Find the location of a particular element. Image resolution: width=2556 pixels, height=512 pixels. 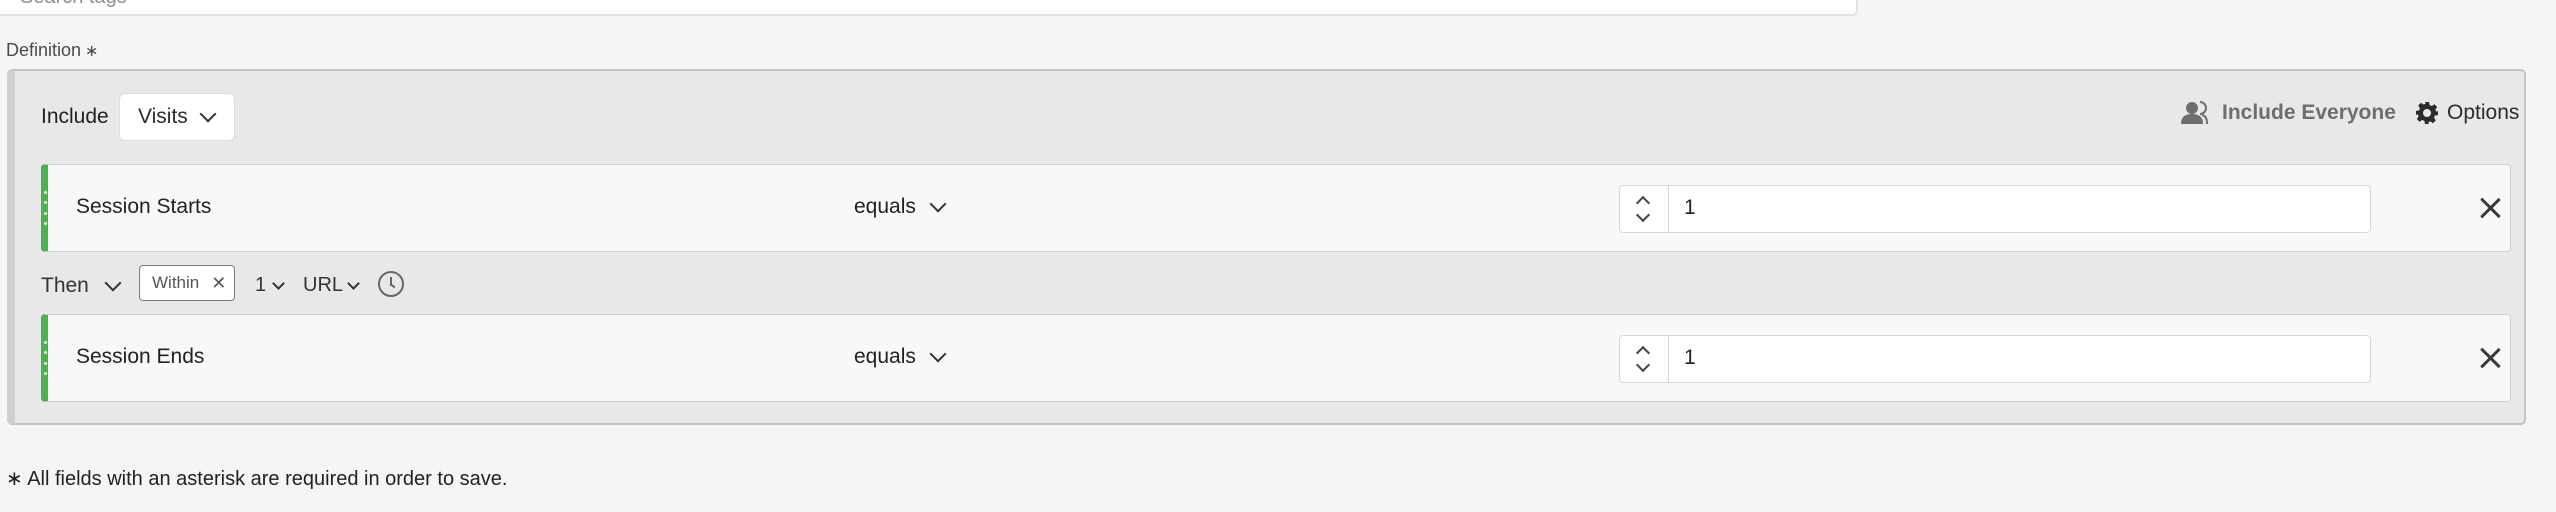

required-asterisk: ∗ is located at coordinates (92, 51).